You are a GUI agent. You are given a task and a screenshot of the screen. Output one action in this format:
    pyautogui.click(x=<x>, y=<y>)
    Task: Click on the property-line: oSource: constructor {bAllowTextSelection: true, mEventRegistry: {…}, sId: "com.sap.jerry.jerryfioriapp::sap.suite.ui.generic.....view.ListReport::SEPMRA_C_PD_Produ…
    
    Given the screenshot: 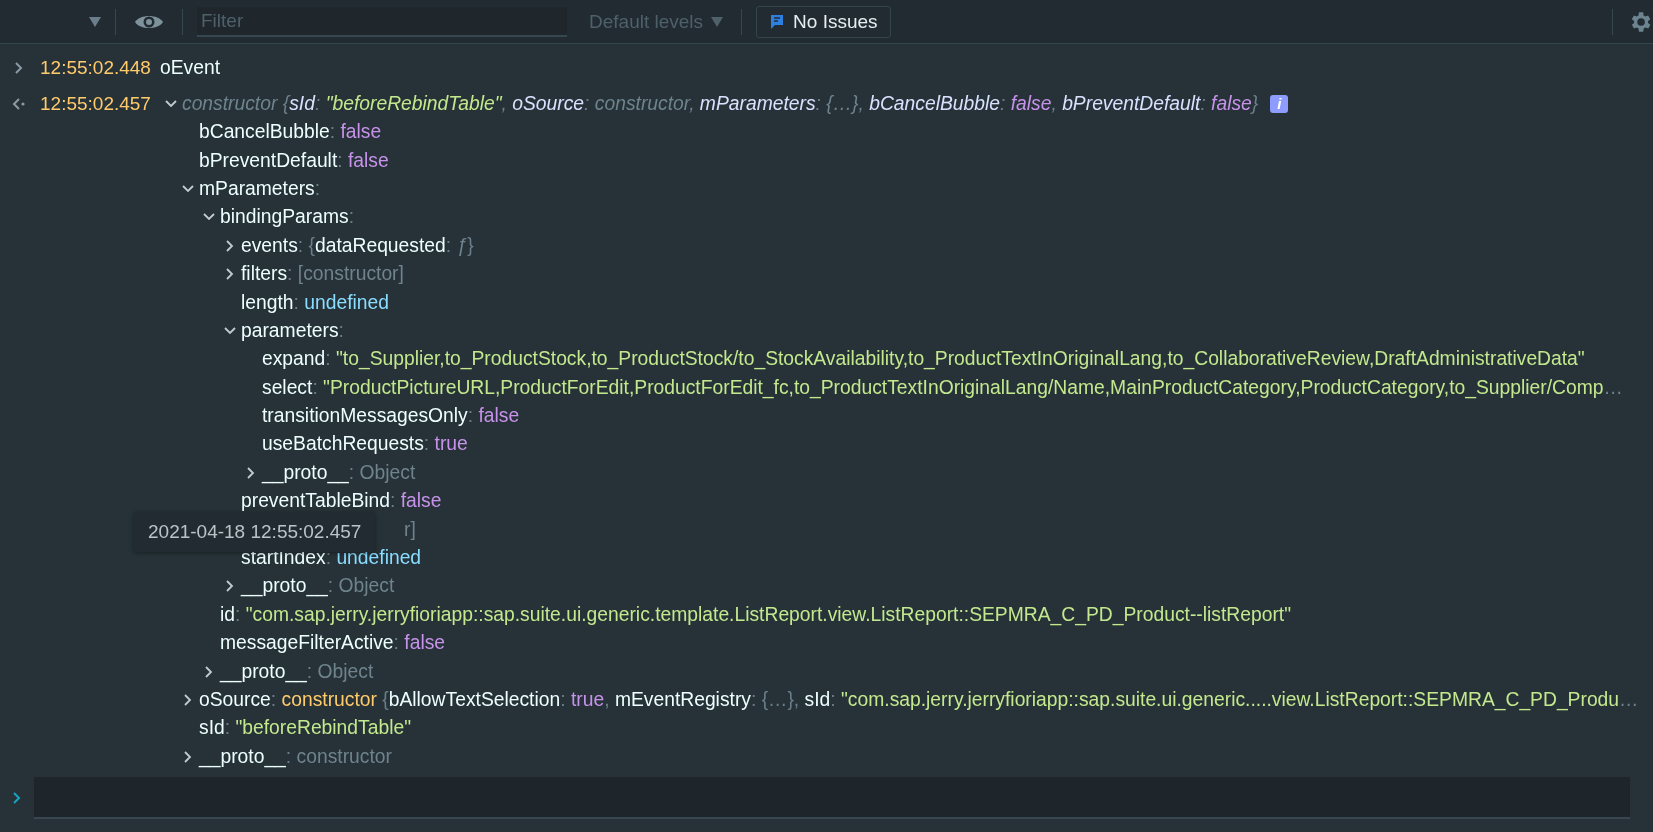 What is the action you would take?
    pyautogui.click(x=919, y=700)
    